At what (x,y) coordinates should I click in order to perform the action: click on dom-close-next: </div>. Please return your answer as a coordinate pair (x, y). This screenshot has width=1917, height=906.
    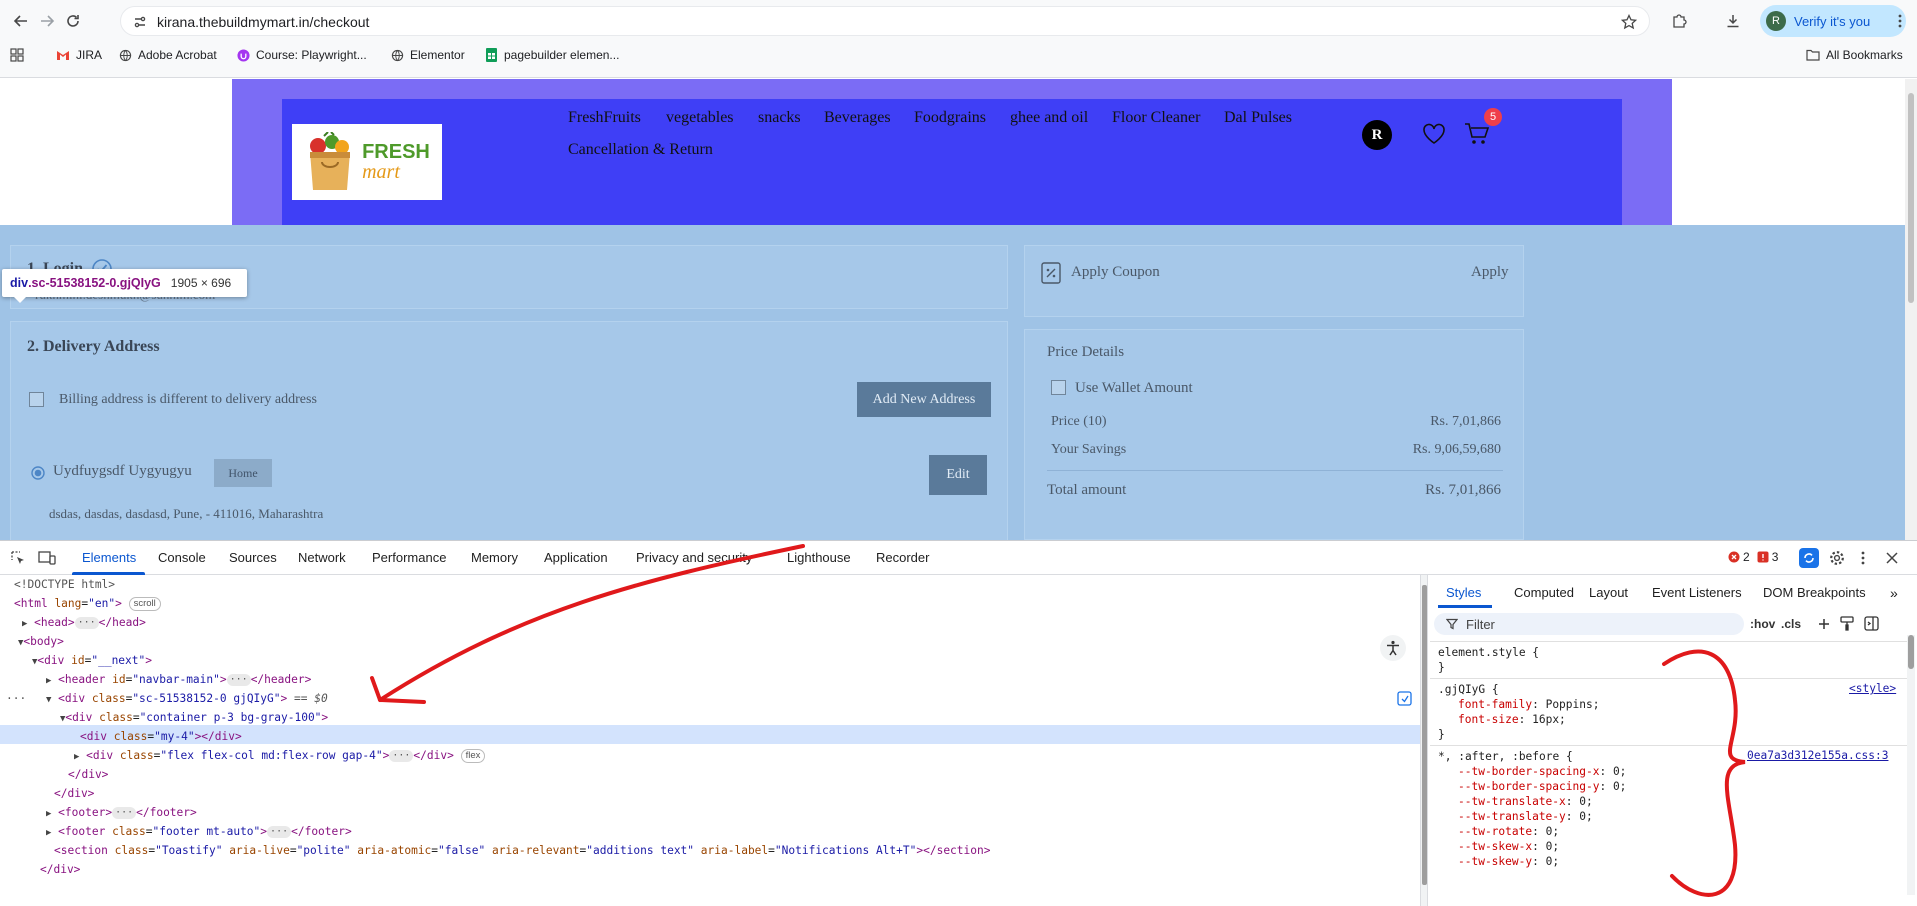
    Looking at the image, I should click on (60, 869).